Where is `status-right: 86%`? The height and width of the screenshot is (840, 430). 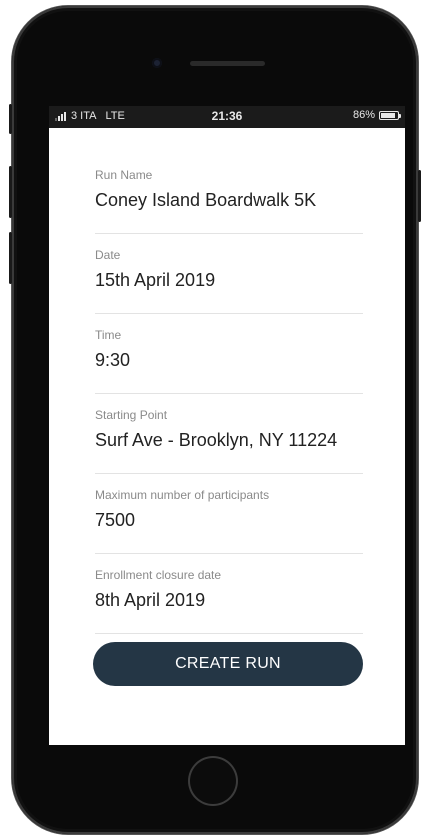
status-right: 86% is located at coordinates (376, 115).